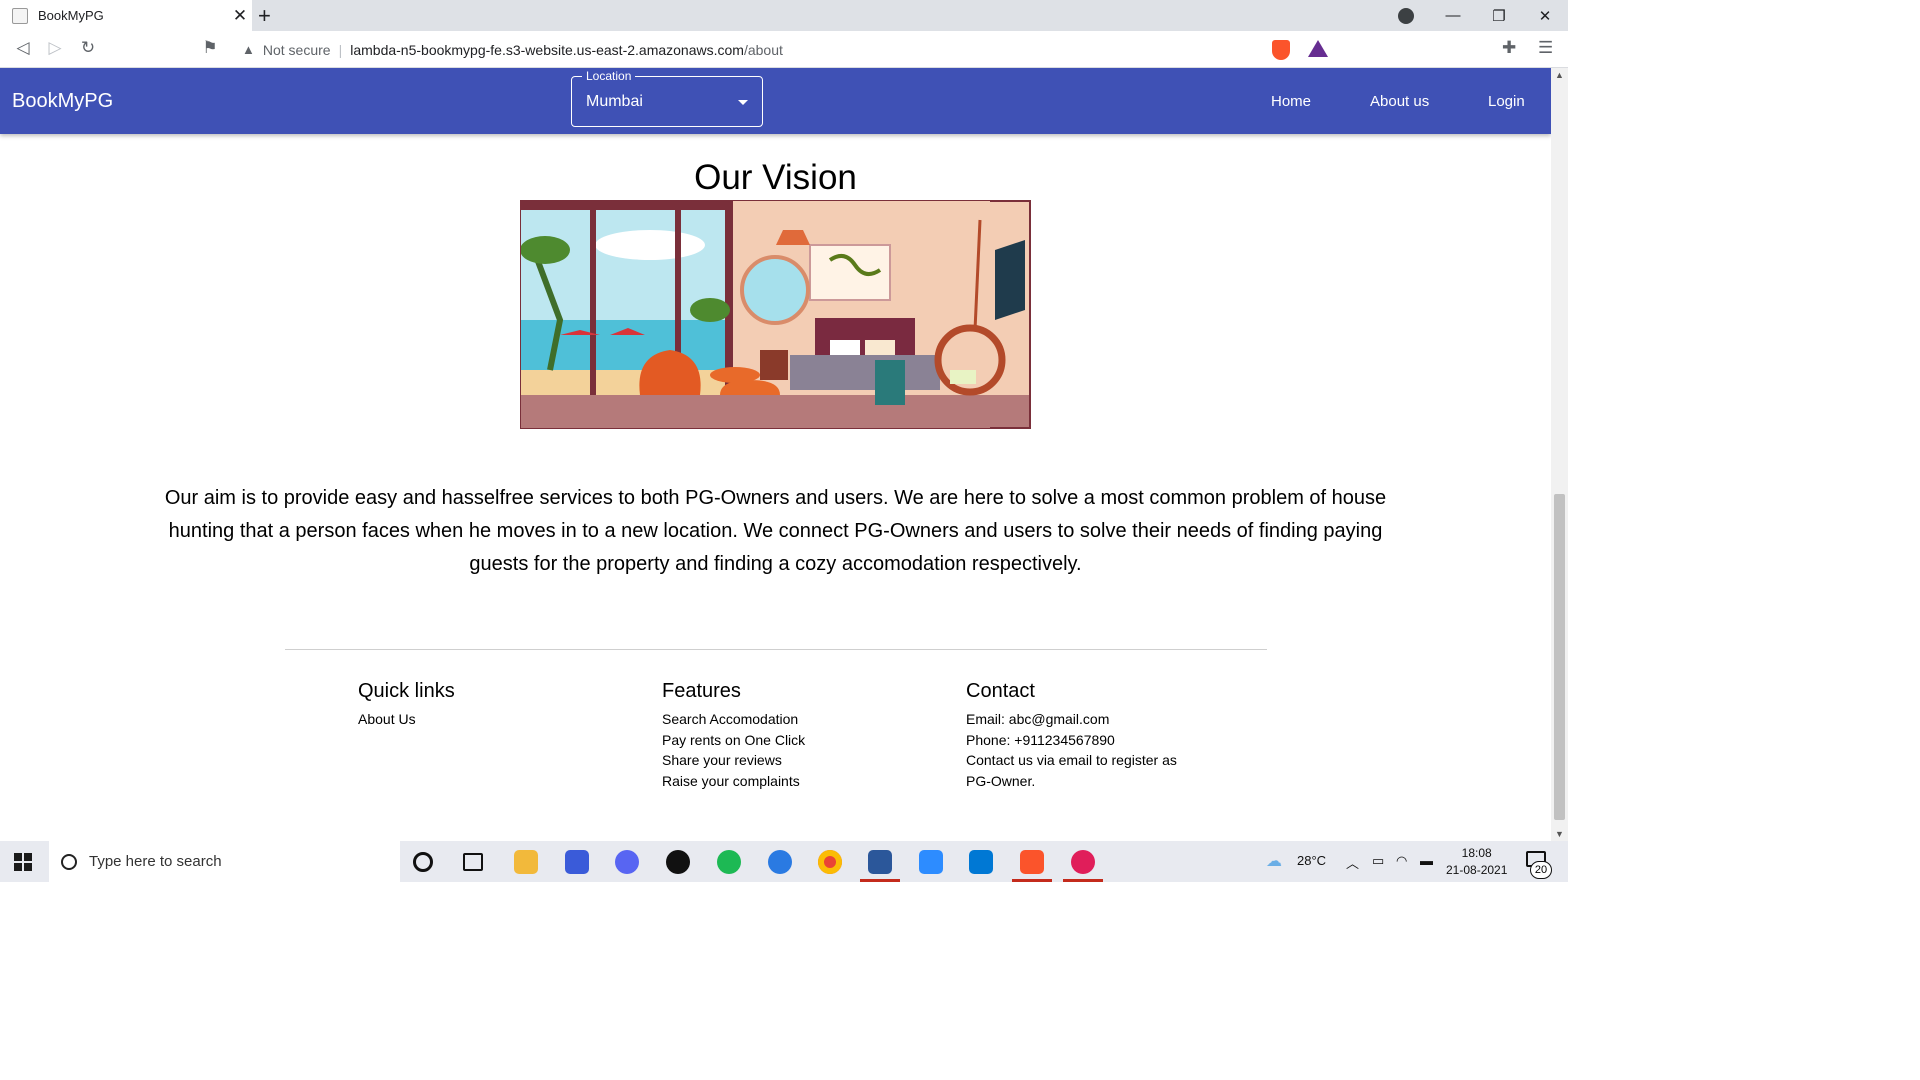 This screenshot has width=1920, height=1080. Describe the element at coordinates (248, 49) in the screenshot. I see `warning-icon: ▲` at that location.